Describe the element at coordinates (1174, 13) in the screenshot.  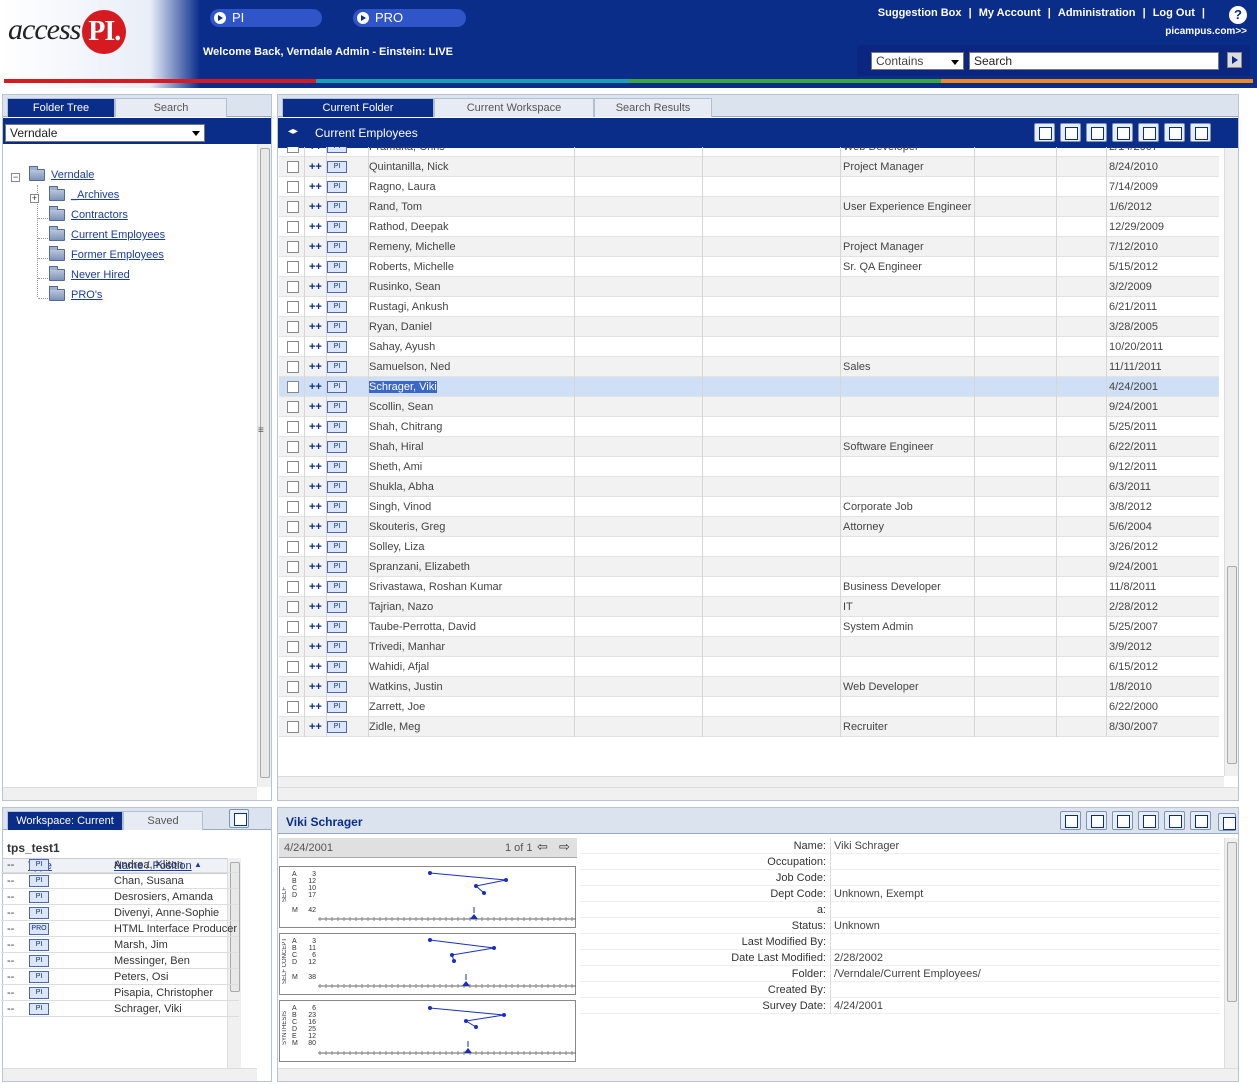
I see `log-out-link: Log Out` at that location.